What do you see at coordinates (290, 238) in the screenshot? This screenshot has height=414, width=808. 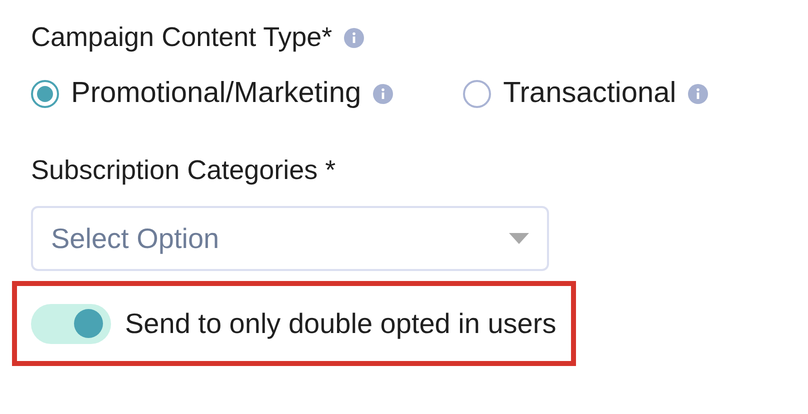 I see `select-dropdown: Select Option` at bounding box center [290, 238].